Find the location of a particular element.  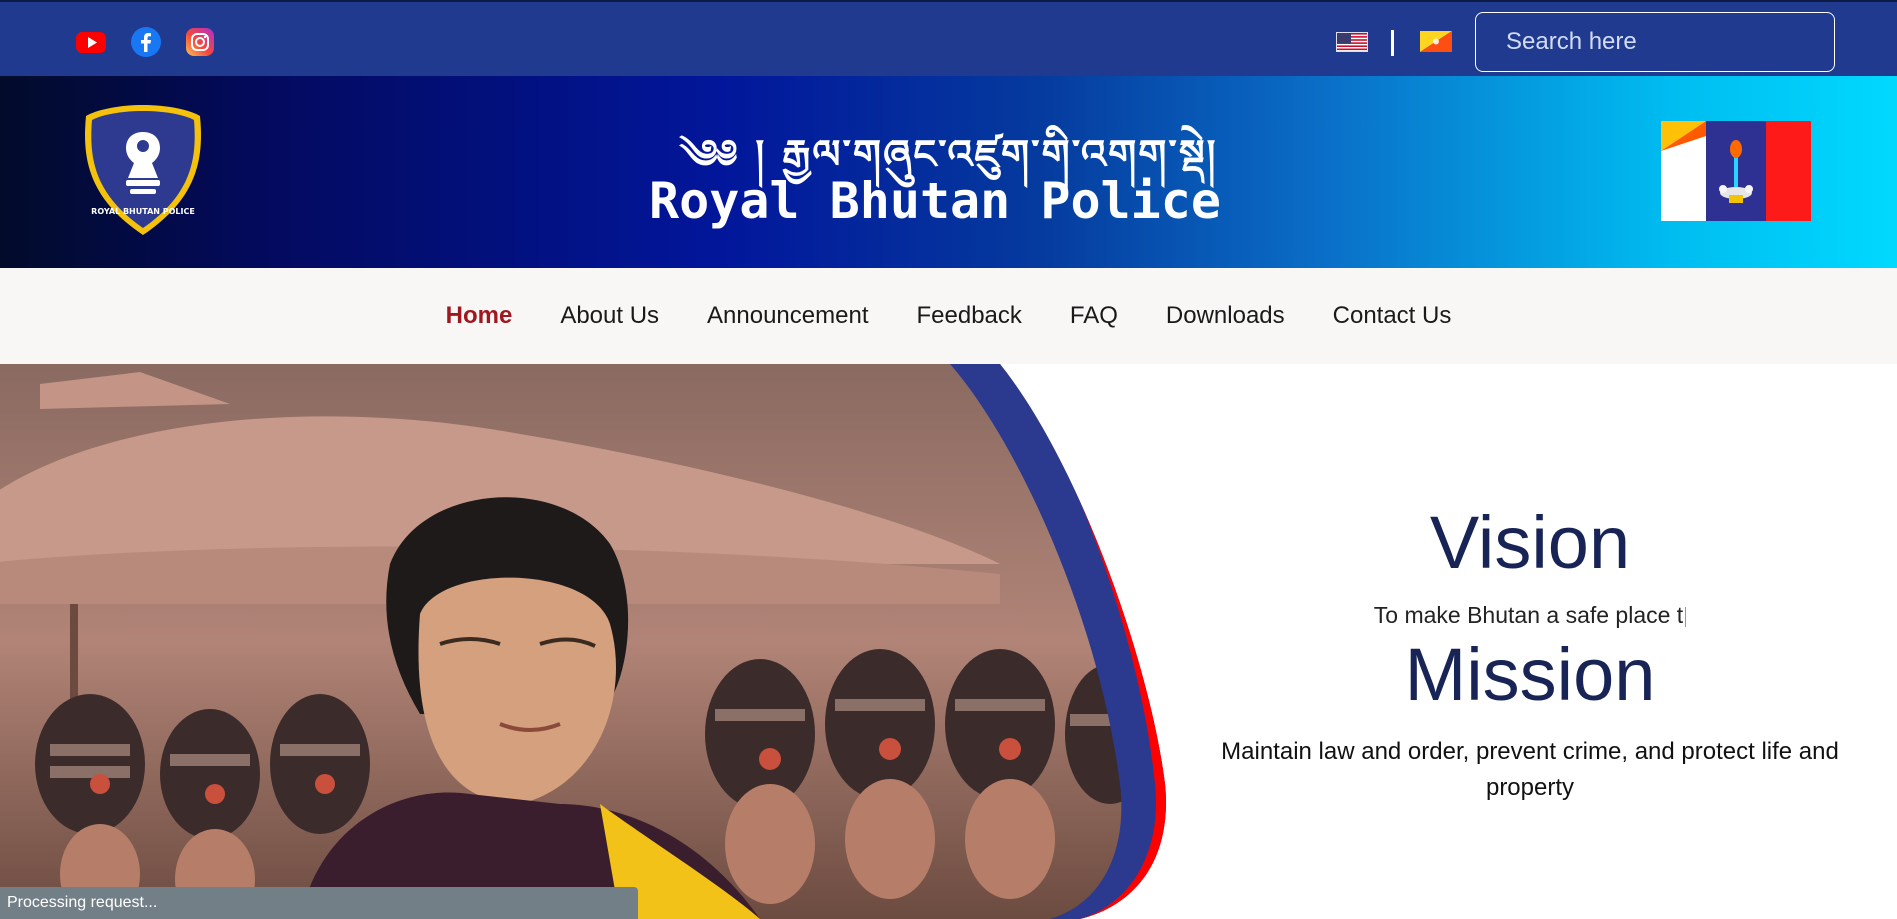

nav-downloads: Downloads is located at coordinates (1225, 316).